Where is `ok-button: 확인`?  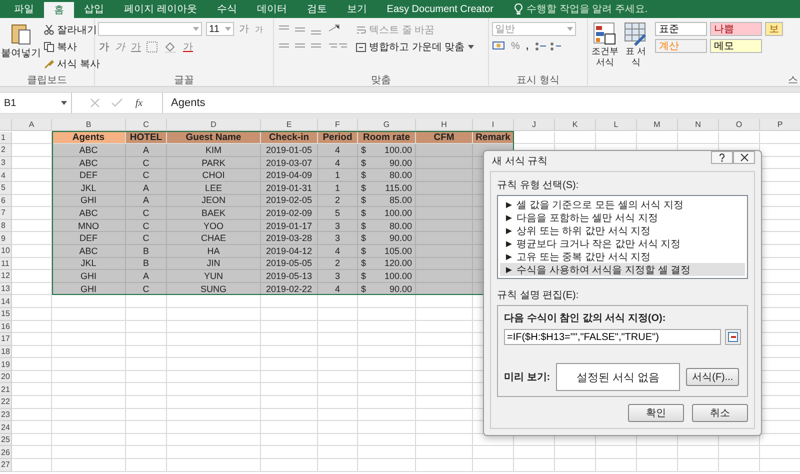 ok-button: 확인 is located at coordinates (656, 413).